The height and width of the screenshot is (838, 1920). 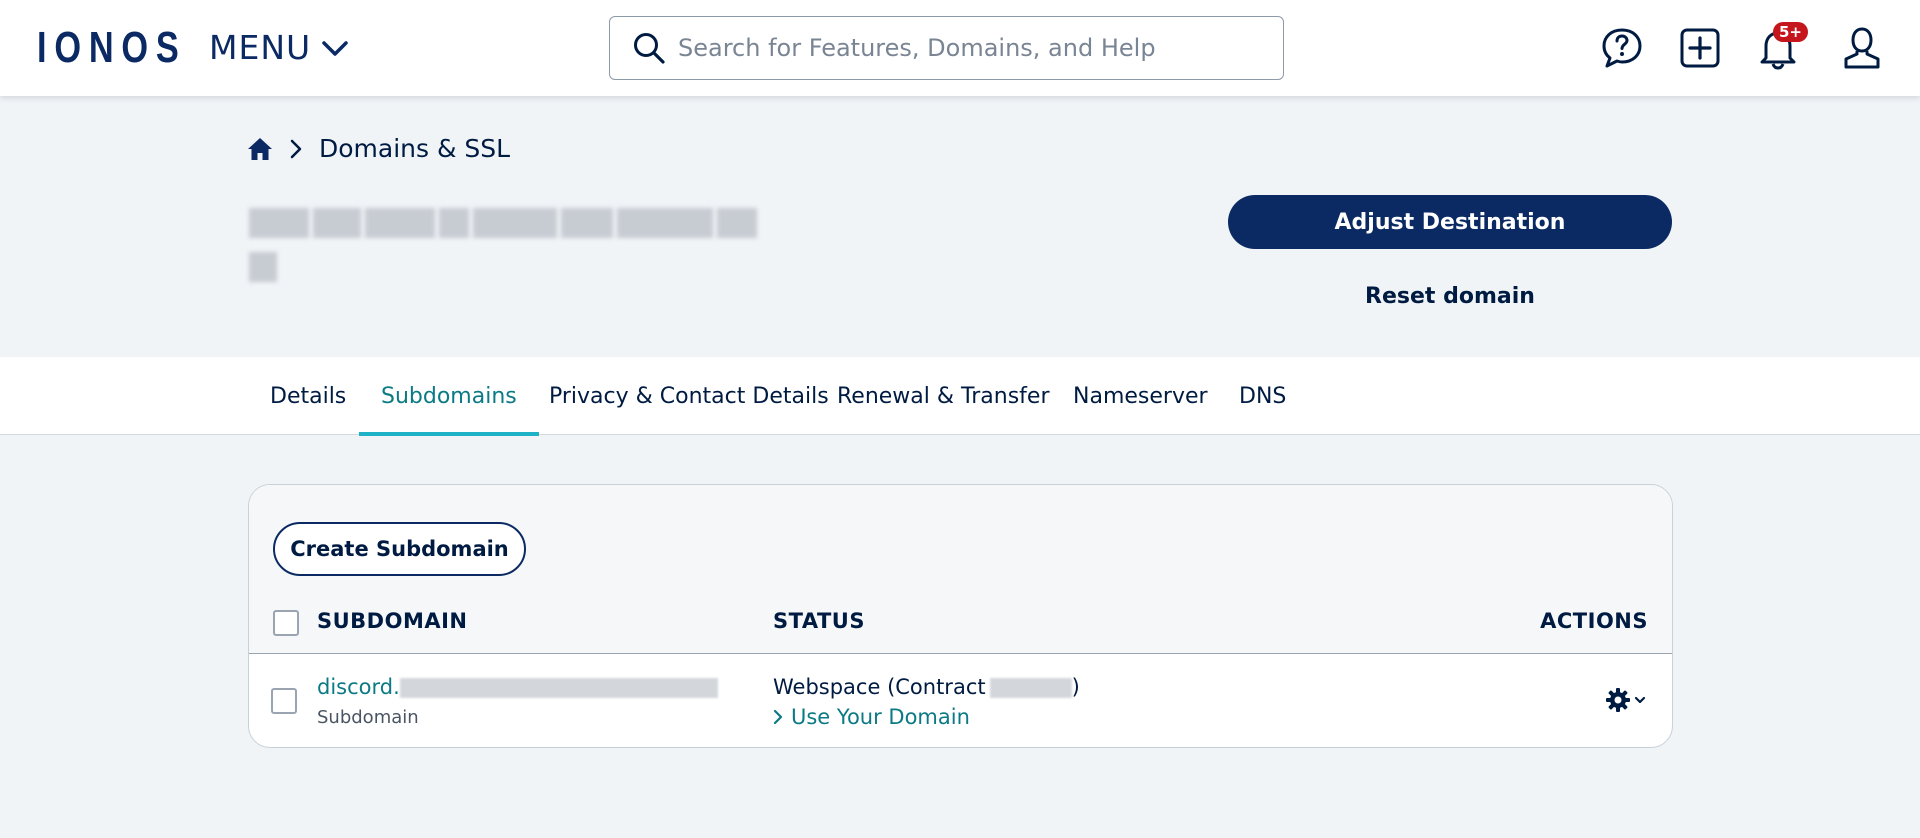 What do you see at coordinates (1262, 396) in the screenshot?
I see `tab-dns: DNS` at bounding box center [1262, 396].